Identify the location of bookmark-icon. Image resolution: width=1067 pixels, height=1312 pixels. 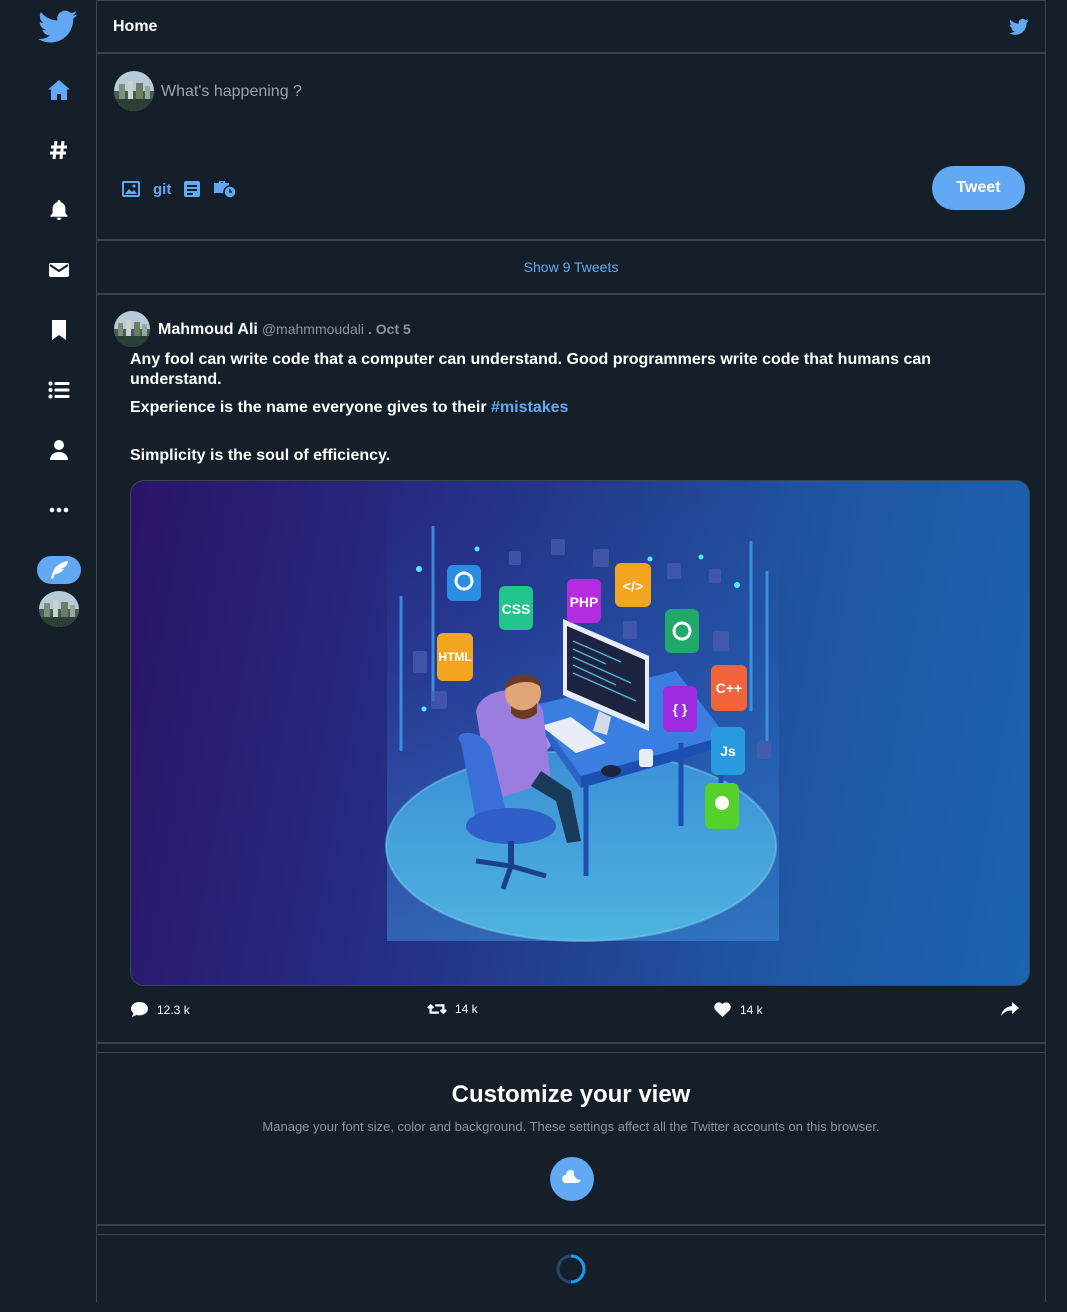
(59, 330).